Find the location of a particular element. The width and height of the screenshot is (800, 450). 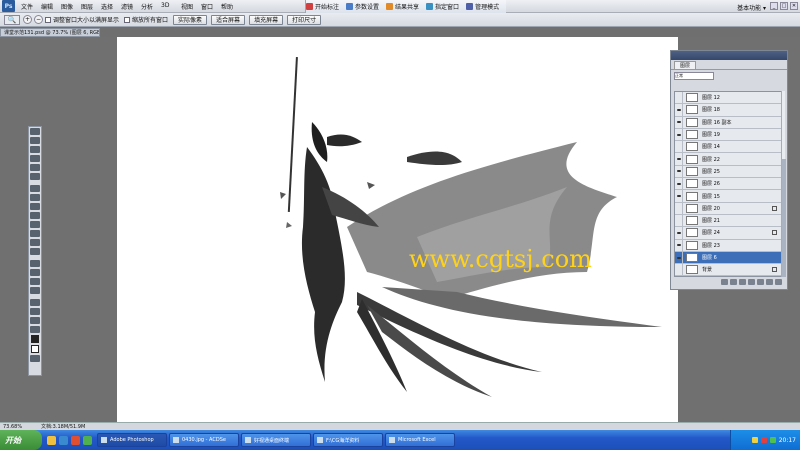

adjustment-layer-icon is located at coordinates (751, 282).